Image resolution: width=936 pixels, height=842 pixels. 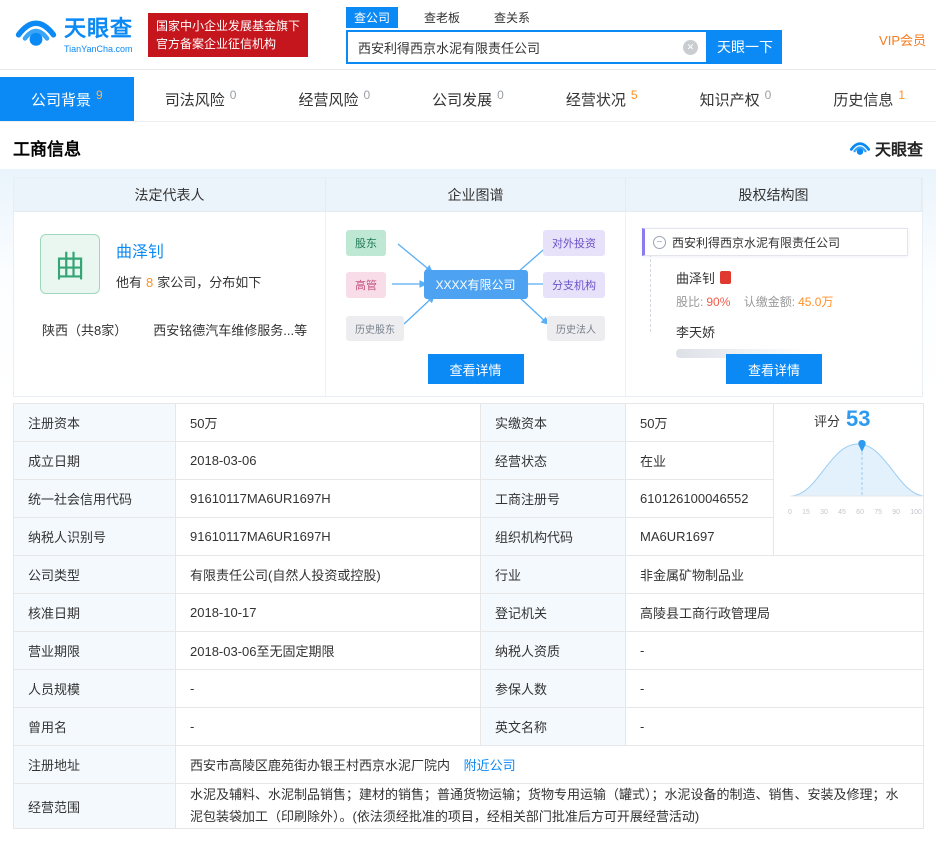 I want to click on table-row: 人员规模 - 参保人数 -, so click(x=468, y=688).